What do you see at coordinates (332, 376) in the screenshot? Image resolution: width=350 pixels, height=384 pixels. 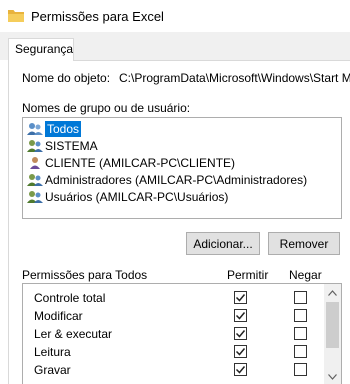 I see `scroll-down-icon` at bounding box center [332, 376].